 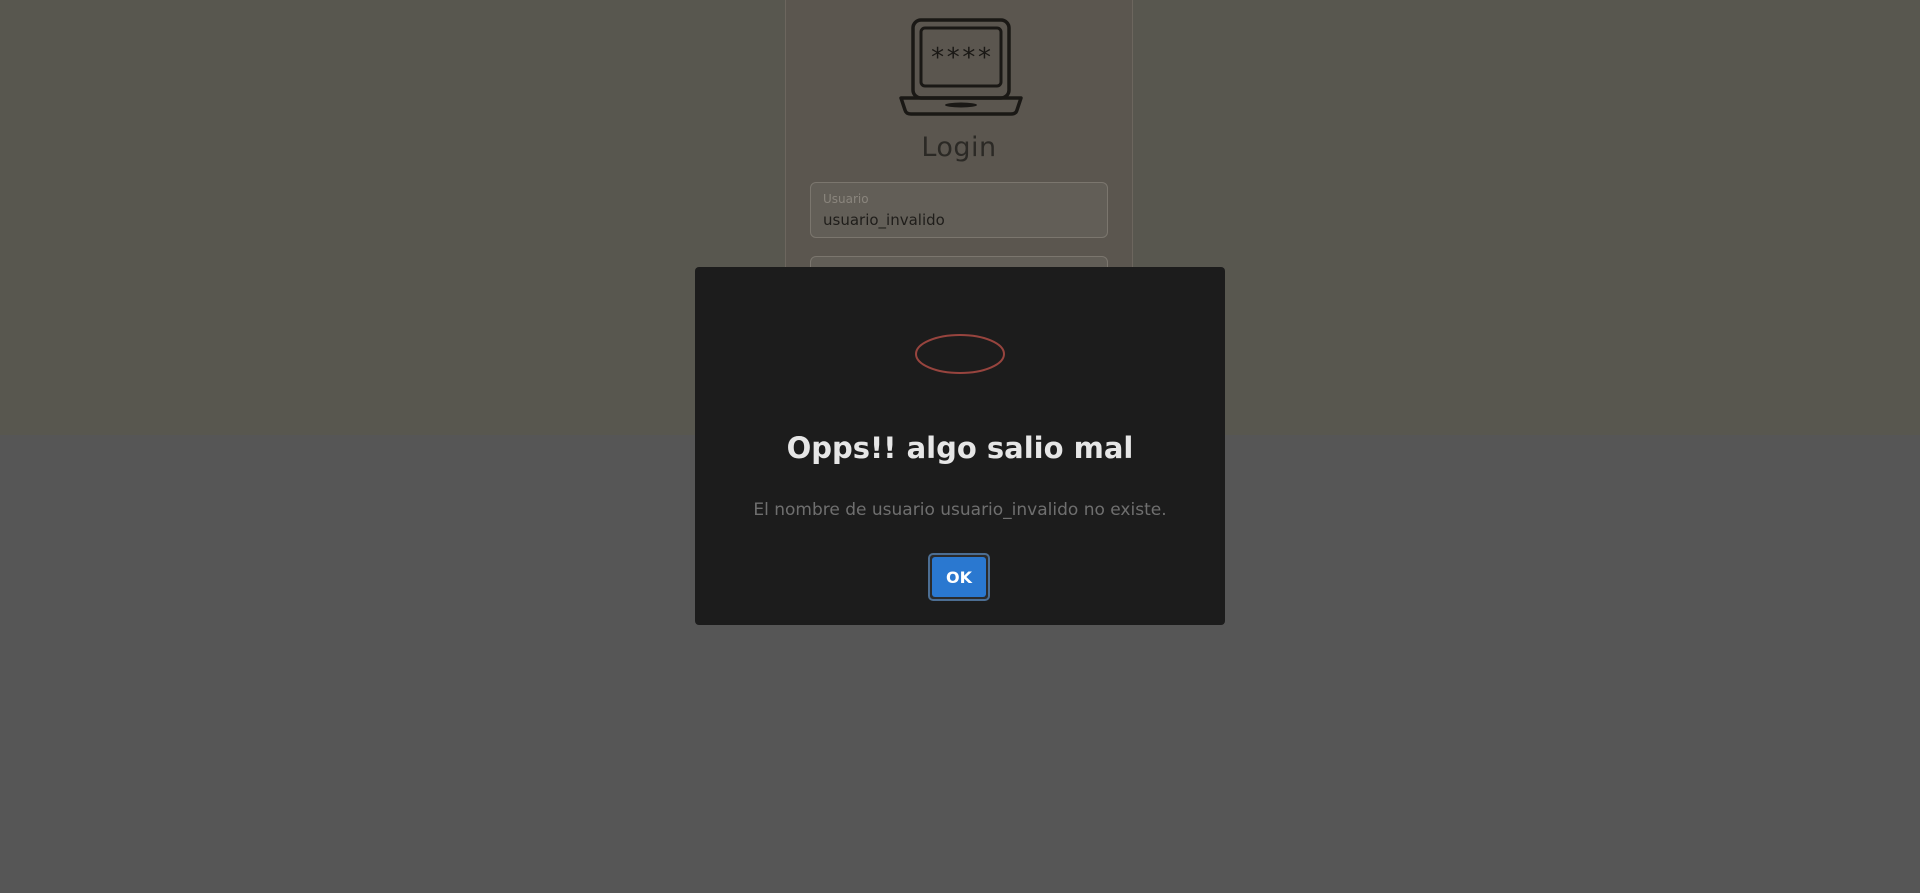 I want to click on laptop-password-icon: ****, so click(x=961, y=67).